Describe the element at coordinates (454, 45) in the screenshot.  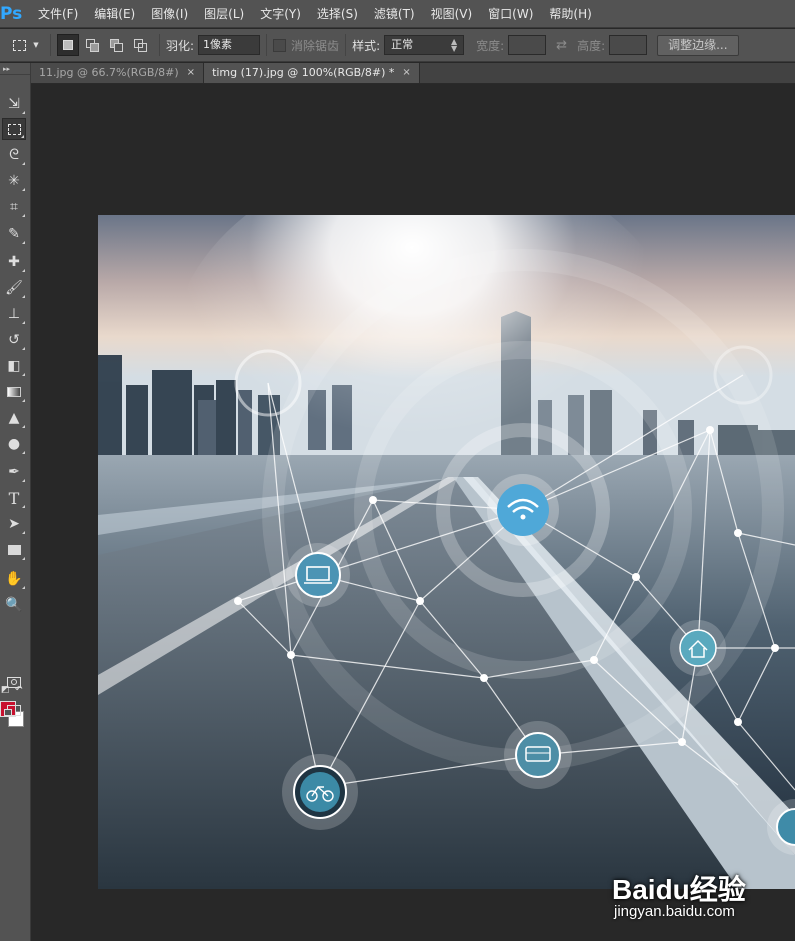
I see `stepper-arrows-icon: ▲ ▼` at that location.